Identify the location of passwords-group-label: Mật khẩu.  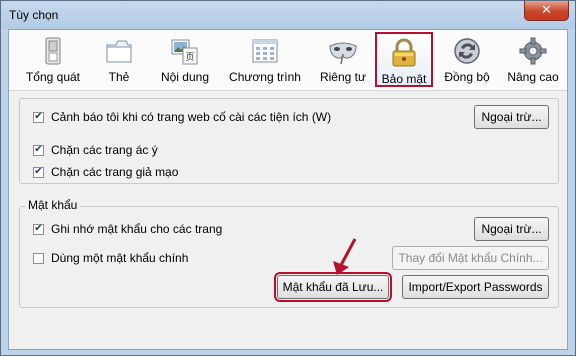
(53, 205).